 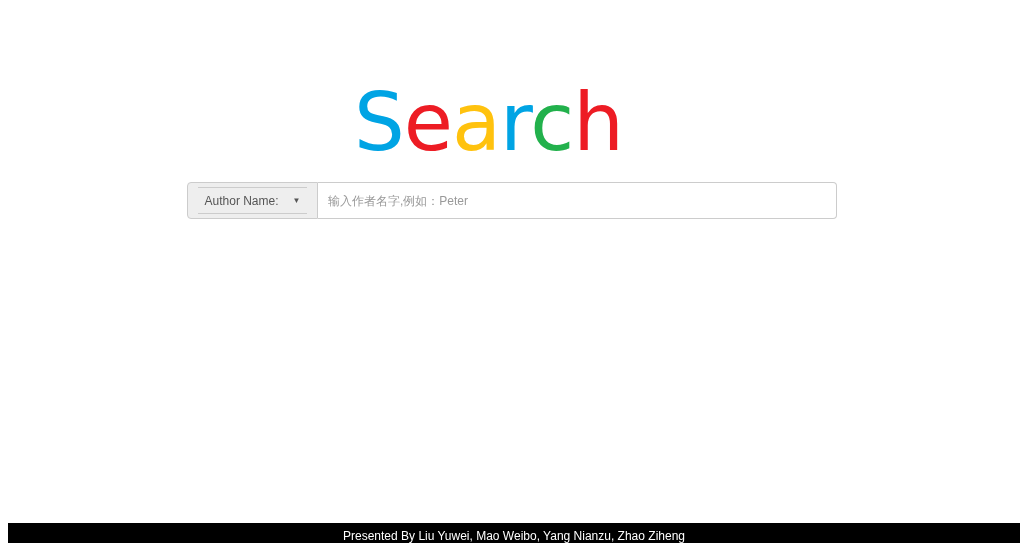 I want to click on author-dropdown: Author Name: ▼, so click(x=252, y=200).